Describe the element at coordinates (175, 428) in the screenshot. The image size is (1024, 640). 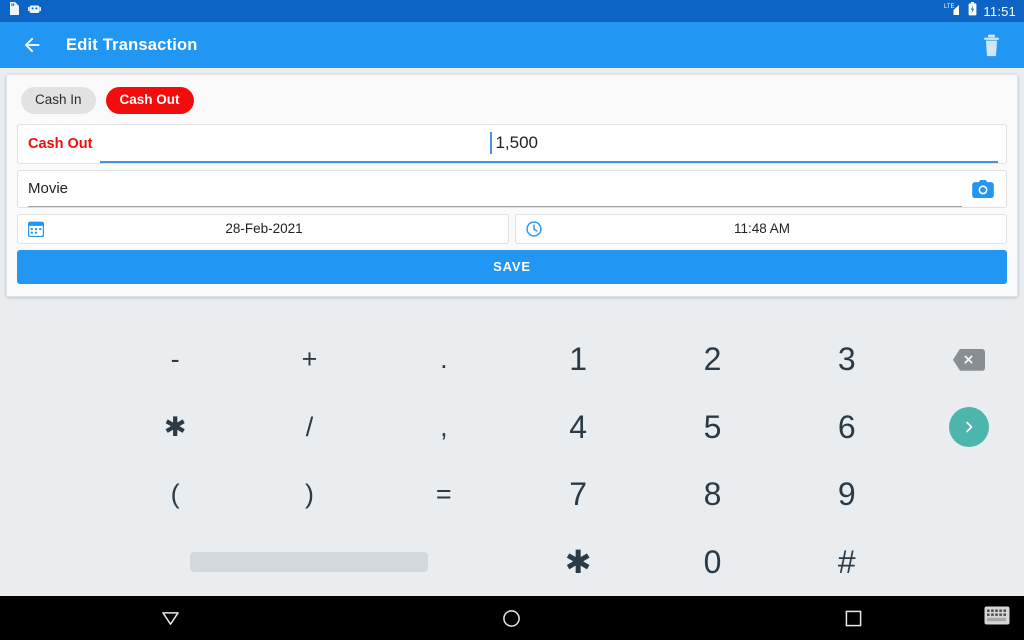
I see `key-asterisk-symbol: ✱` at that location.